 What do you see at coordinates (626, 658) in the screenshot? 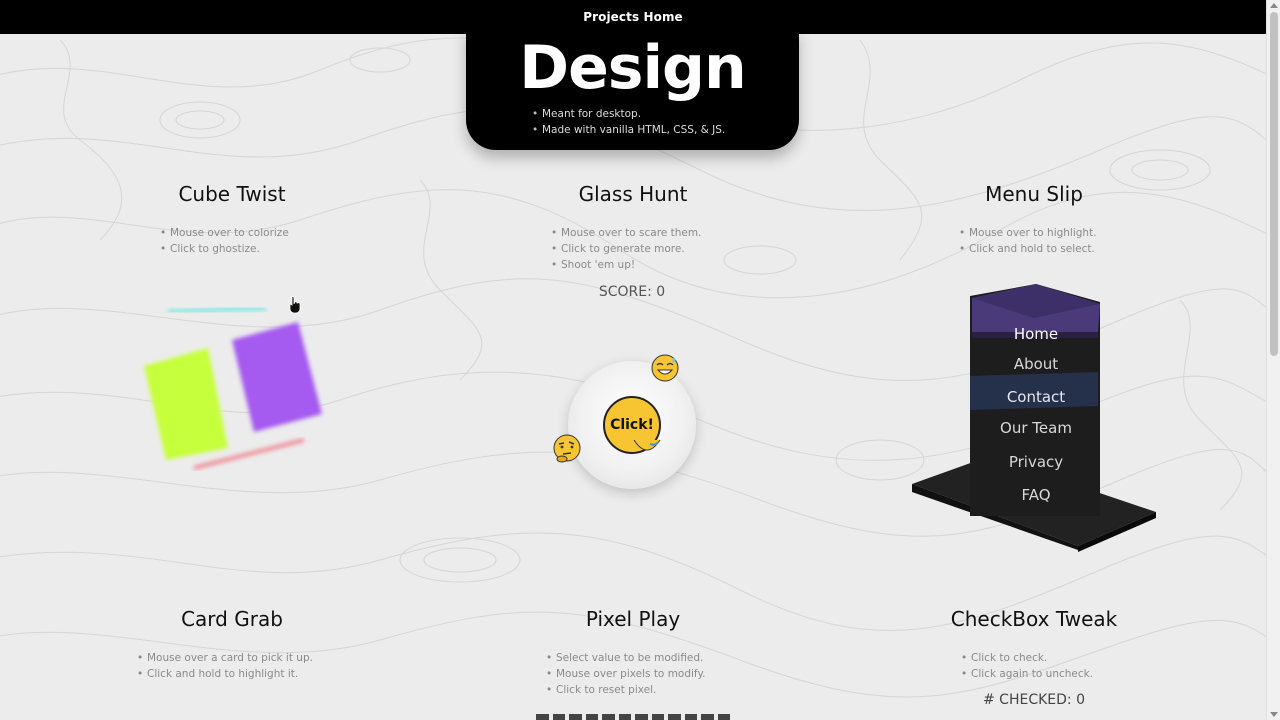
I see `pixel-play-bullet: Select value to be modified.` at bounding box center [626, 658].